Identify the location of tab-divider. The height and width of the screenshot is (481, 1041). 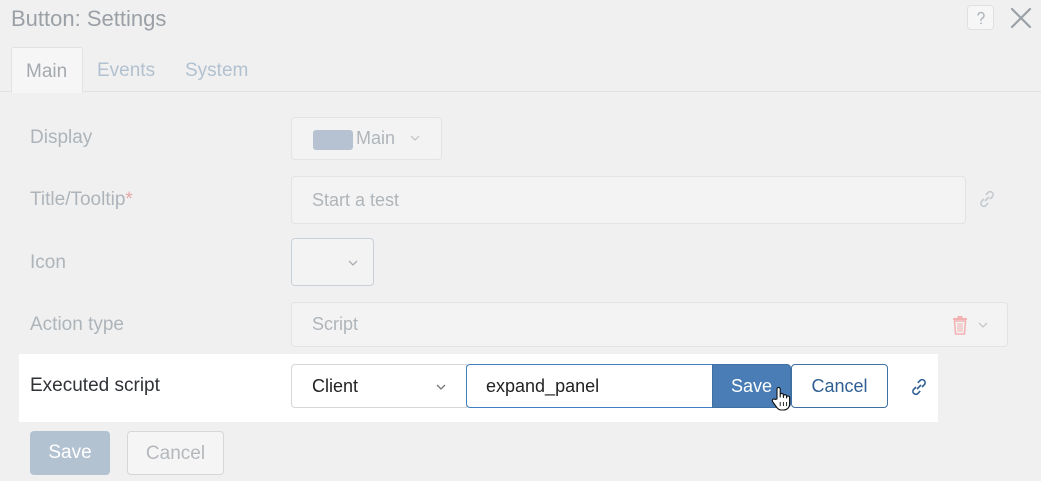
(520, 91).